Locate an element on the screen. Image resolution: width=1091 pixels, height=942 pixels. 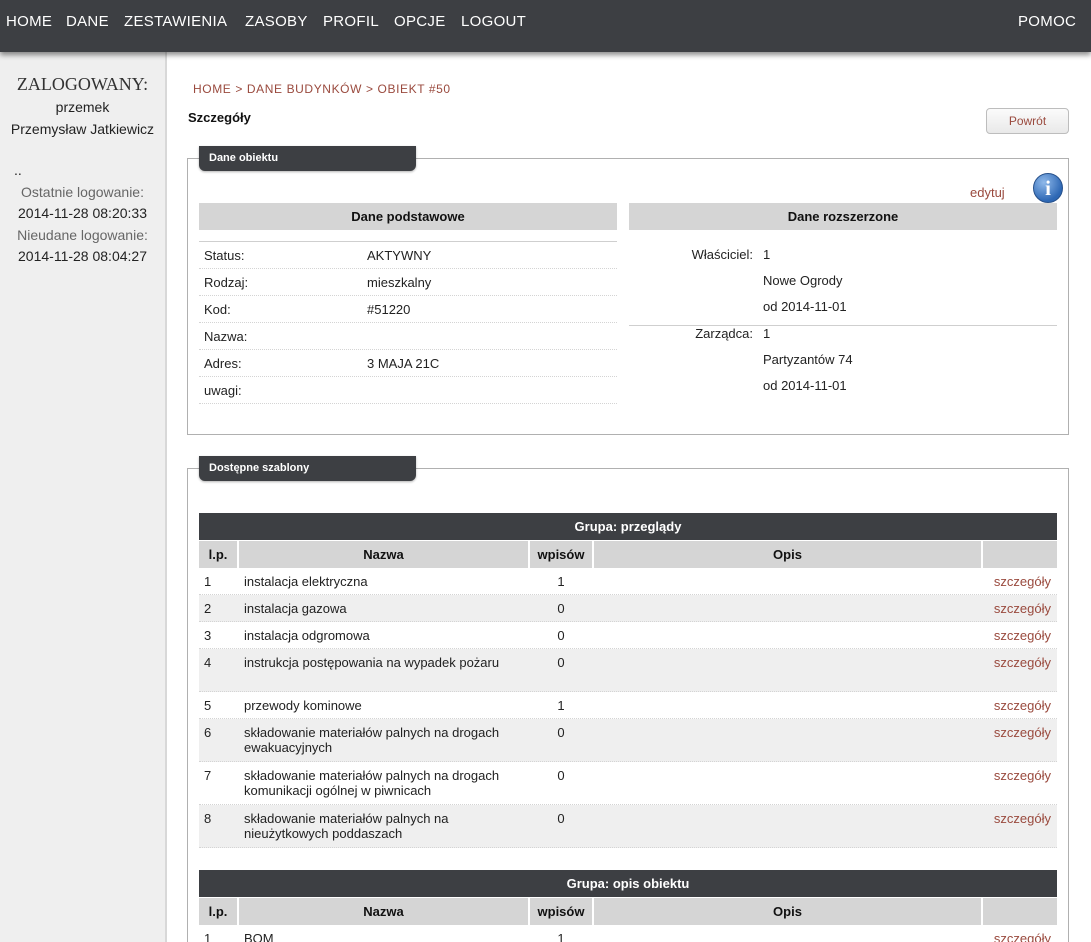
owner-label: Właściciel: is located at coordinates (722, 254).